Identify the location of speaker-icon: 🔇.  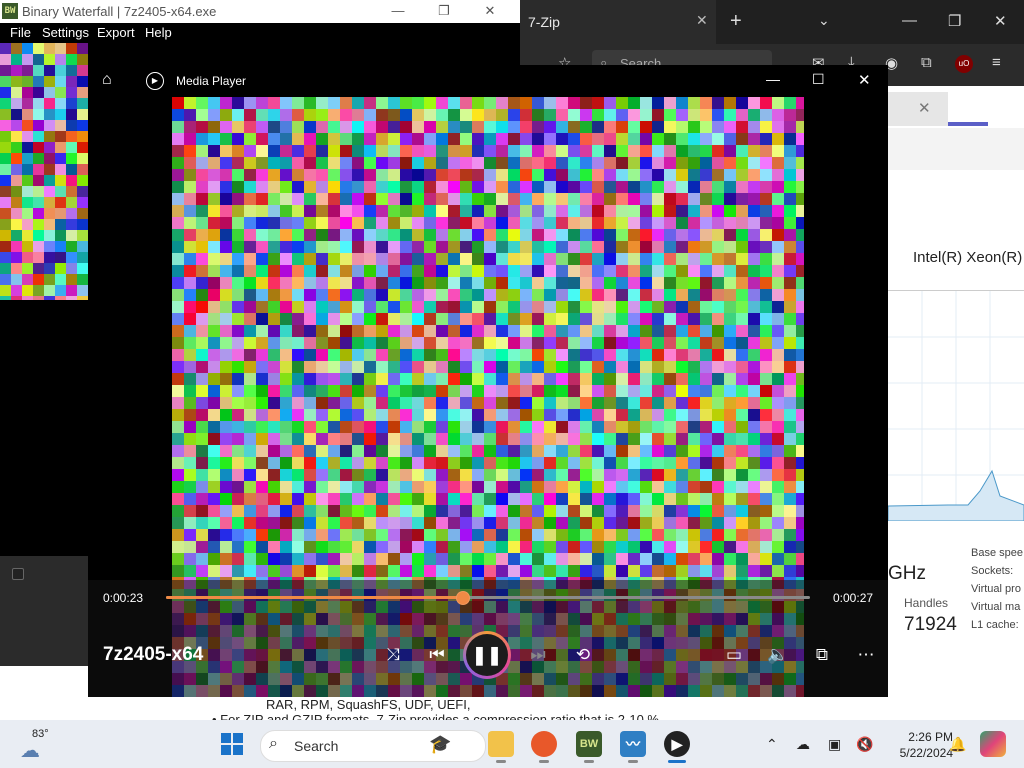
(864, 744).